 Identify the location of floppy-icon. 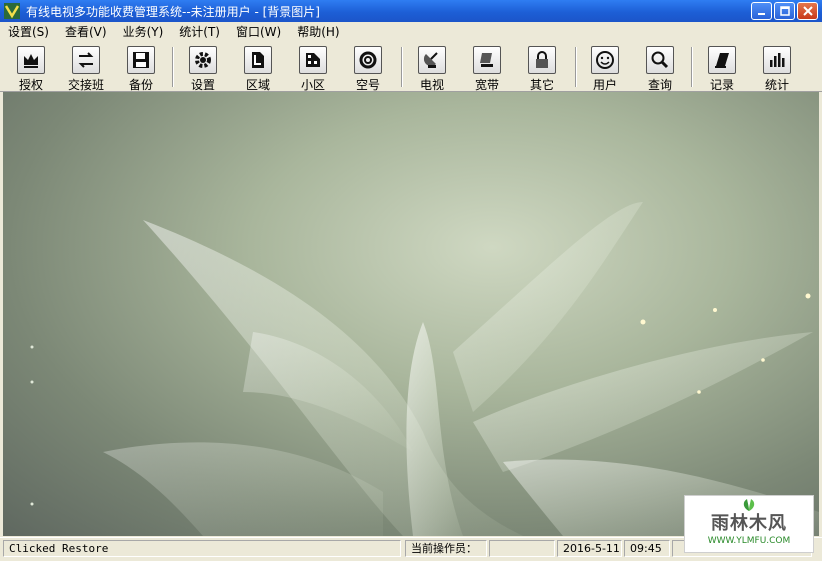
(141, 60).